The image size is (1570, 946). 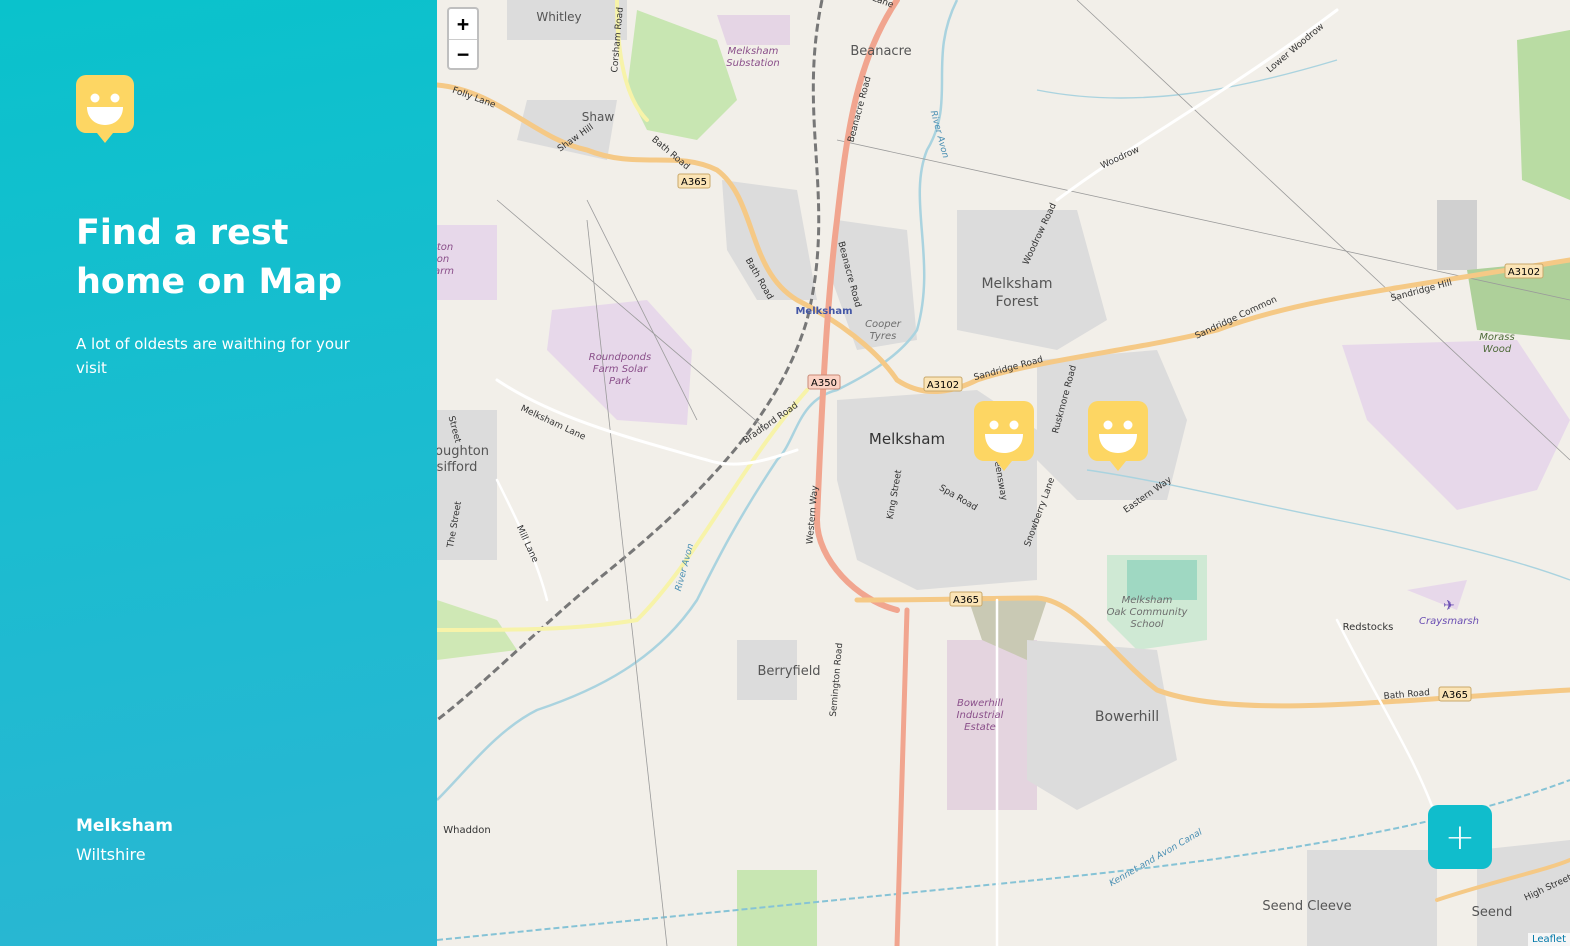 I want to click on road-label: Lower Woodrow, so click(x=1295, y=48).